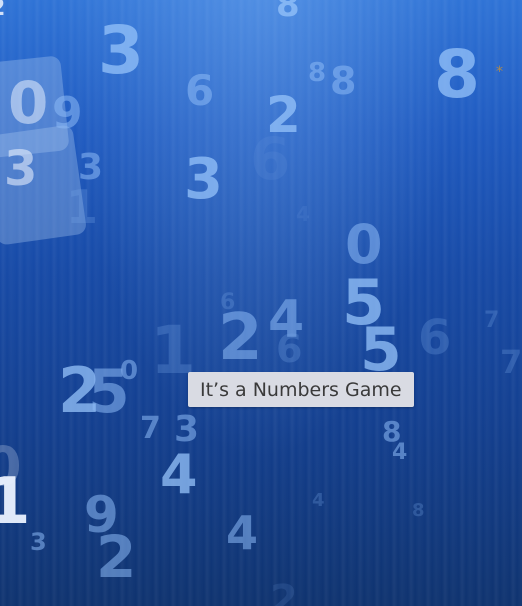 The width and height of the screenshot is (522, 606). I want to click on floating-digit: 5, so click(381, 350).